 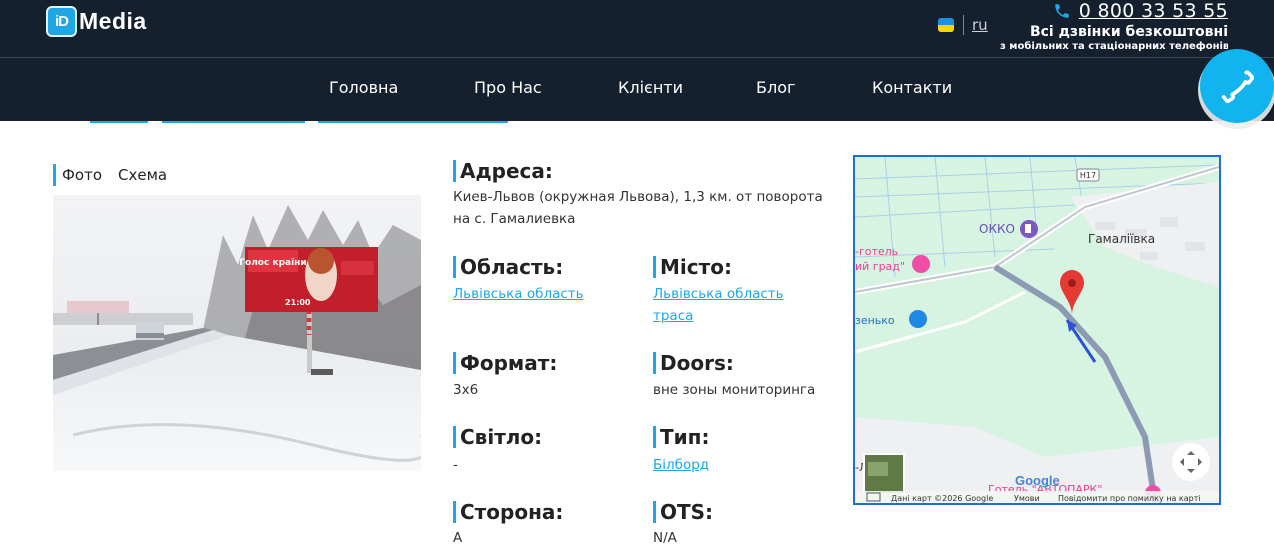 What do you see at coordinates (875, 320) in the screenshot?
I see `map-place-shop: зенько` at bounding box center [875, 320].